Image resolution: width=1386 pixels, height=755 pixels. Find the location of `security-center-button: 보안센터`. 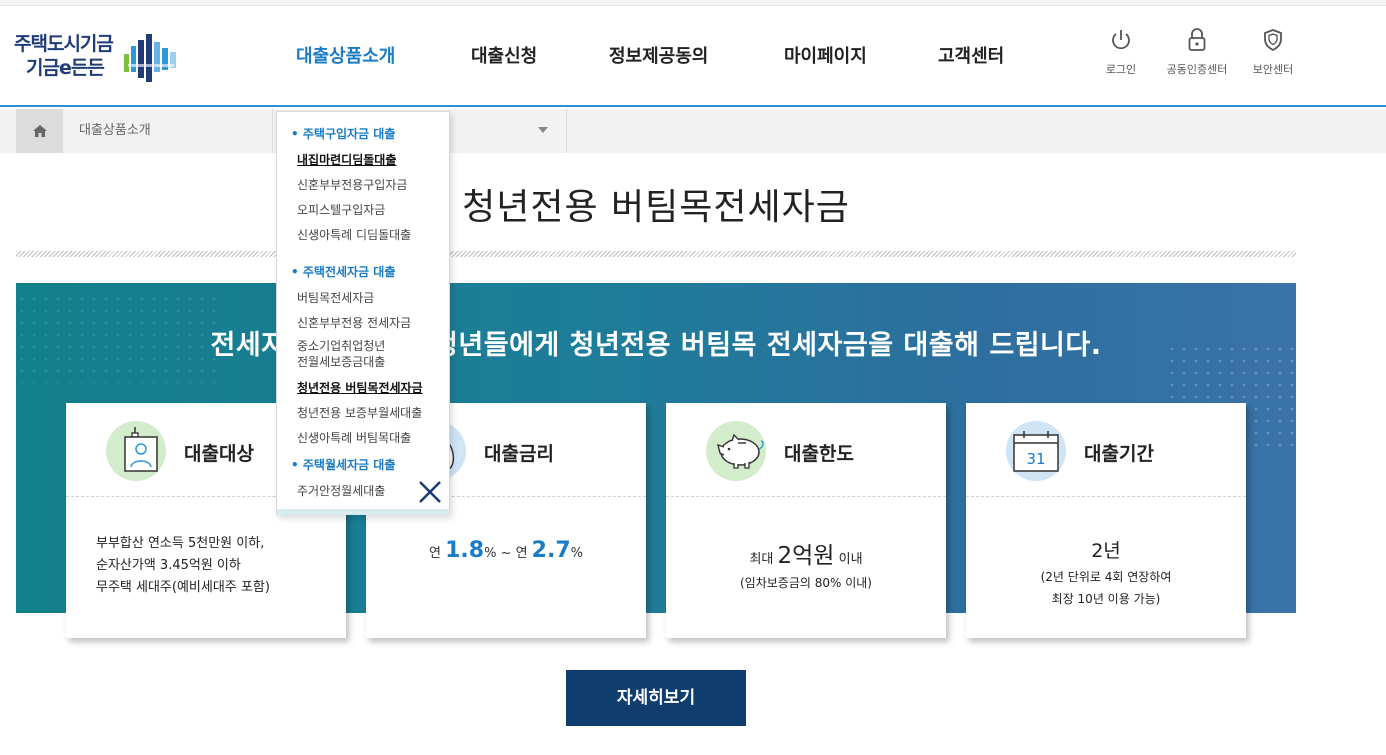

security-center-button: 보안센터 is located at coordinates (1273, 52).